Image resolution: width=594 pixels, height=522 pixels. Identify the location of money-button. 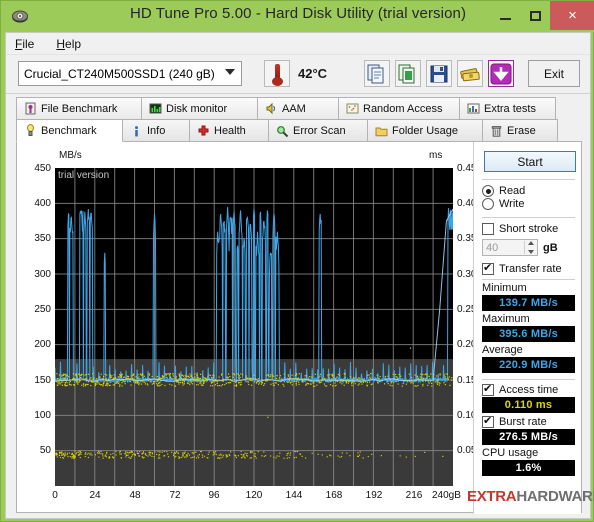
(470, 73).